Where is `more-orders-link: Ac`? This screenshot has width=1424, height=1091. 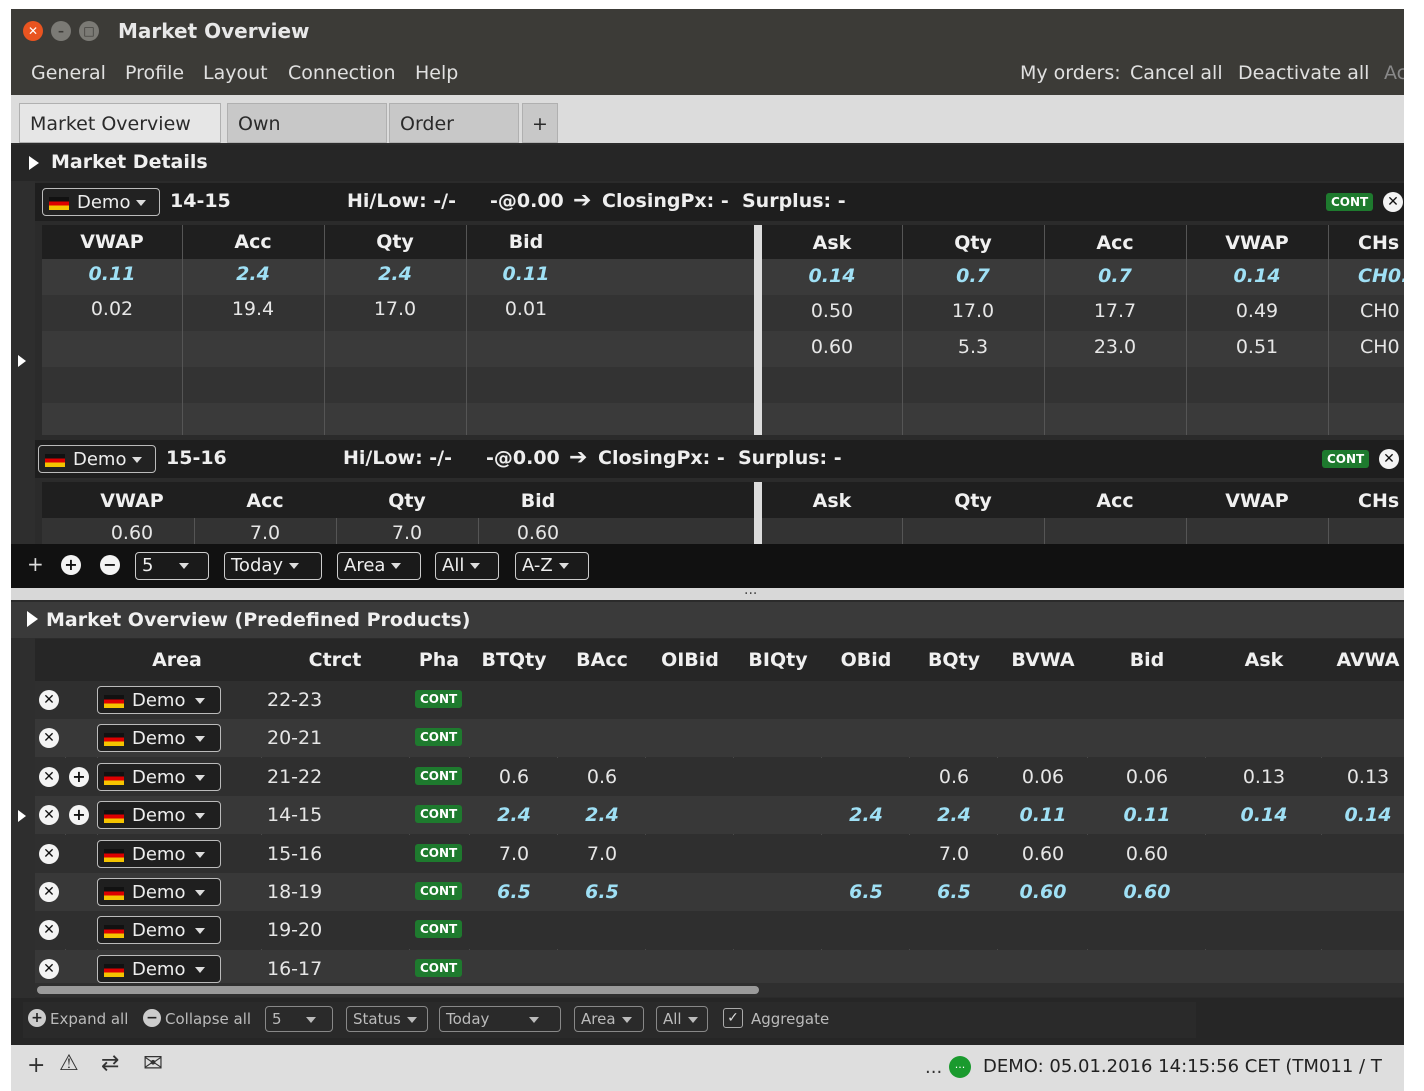 more-orders-link: Ac is located at coordinates (1394, 73).